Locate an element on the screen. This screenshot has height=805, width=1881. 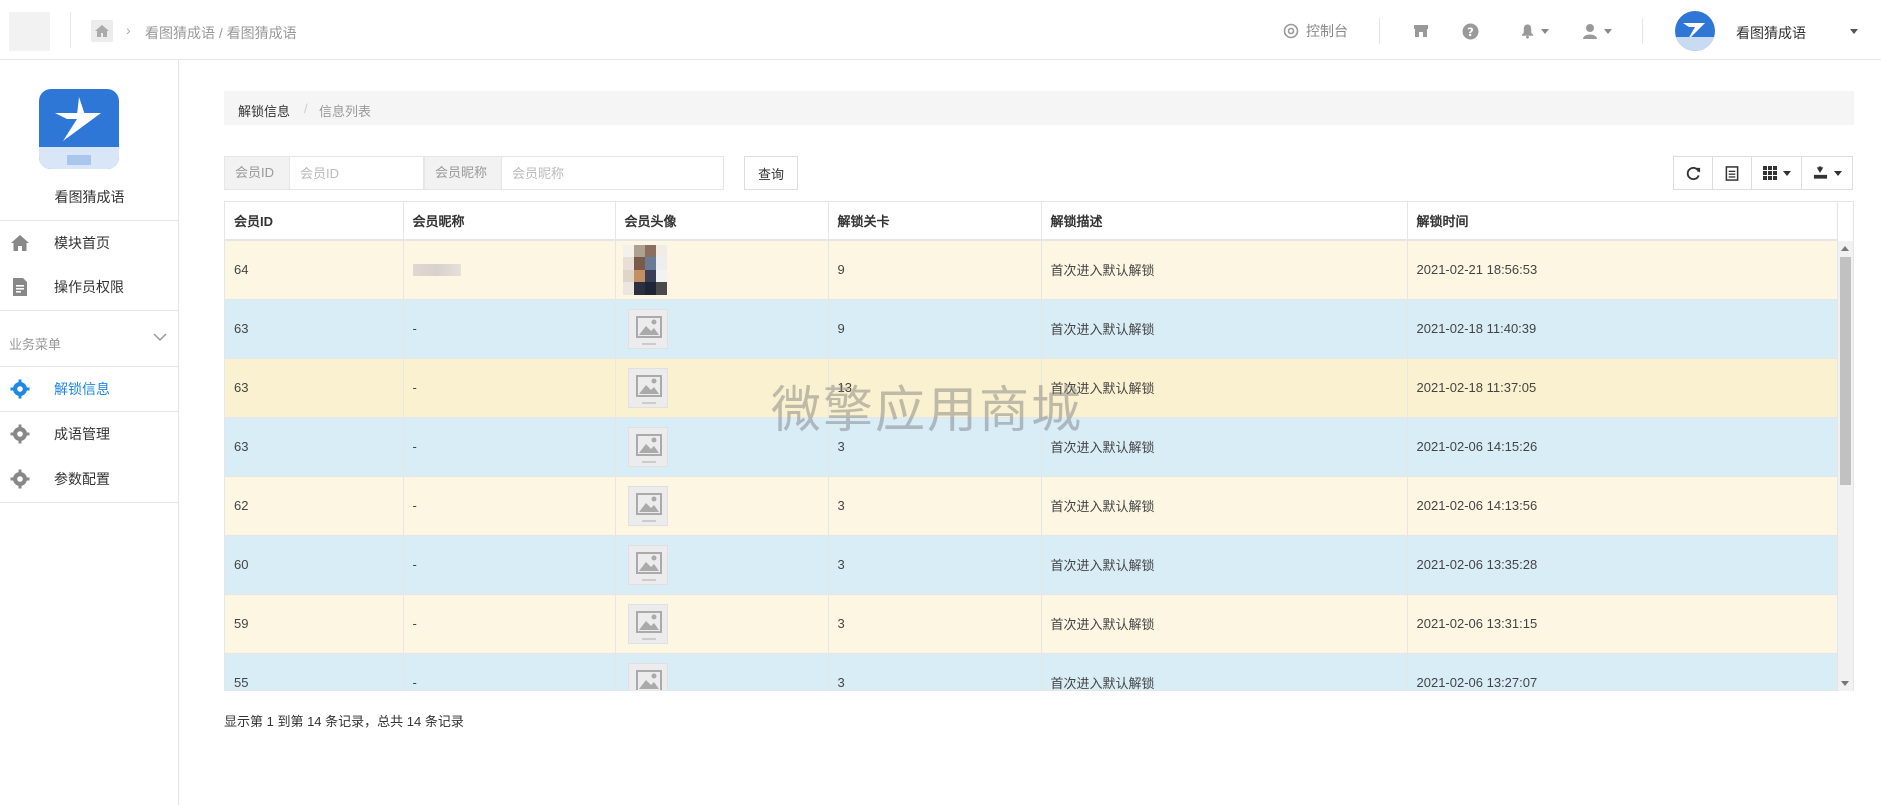
breadcrumb-level1: 解锁信息 is located at coordinates (264, 110).